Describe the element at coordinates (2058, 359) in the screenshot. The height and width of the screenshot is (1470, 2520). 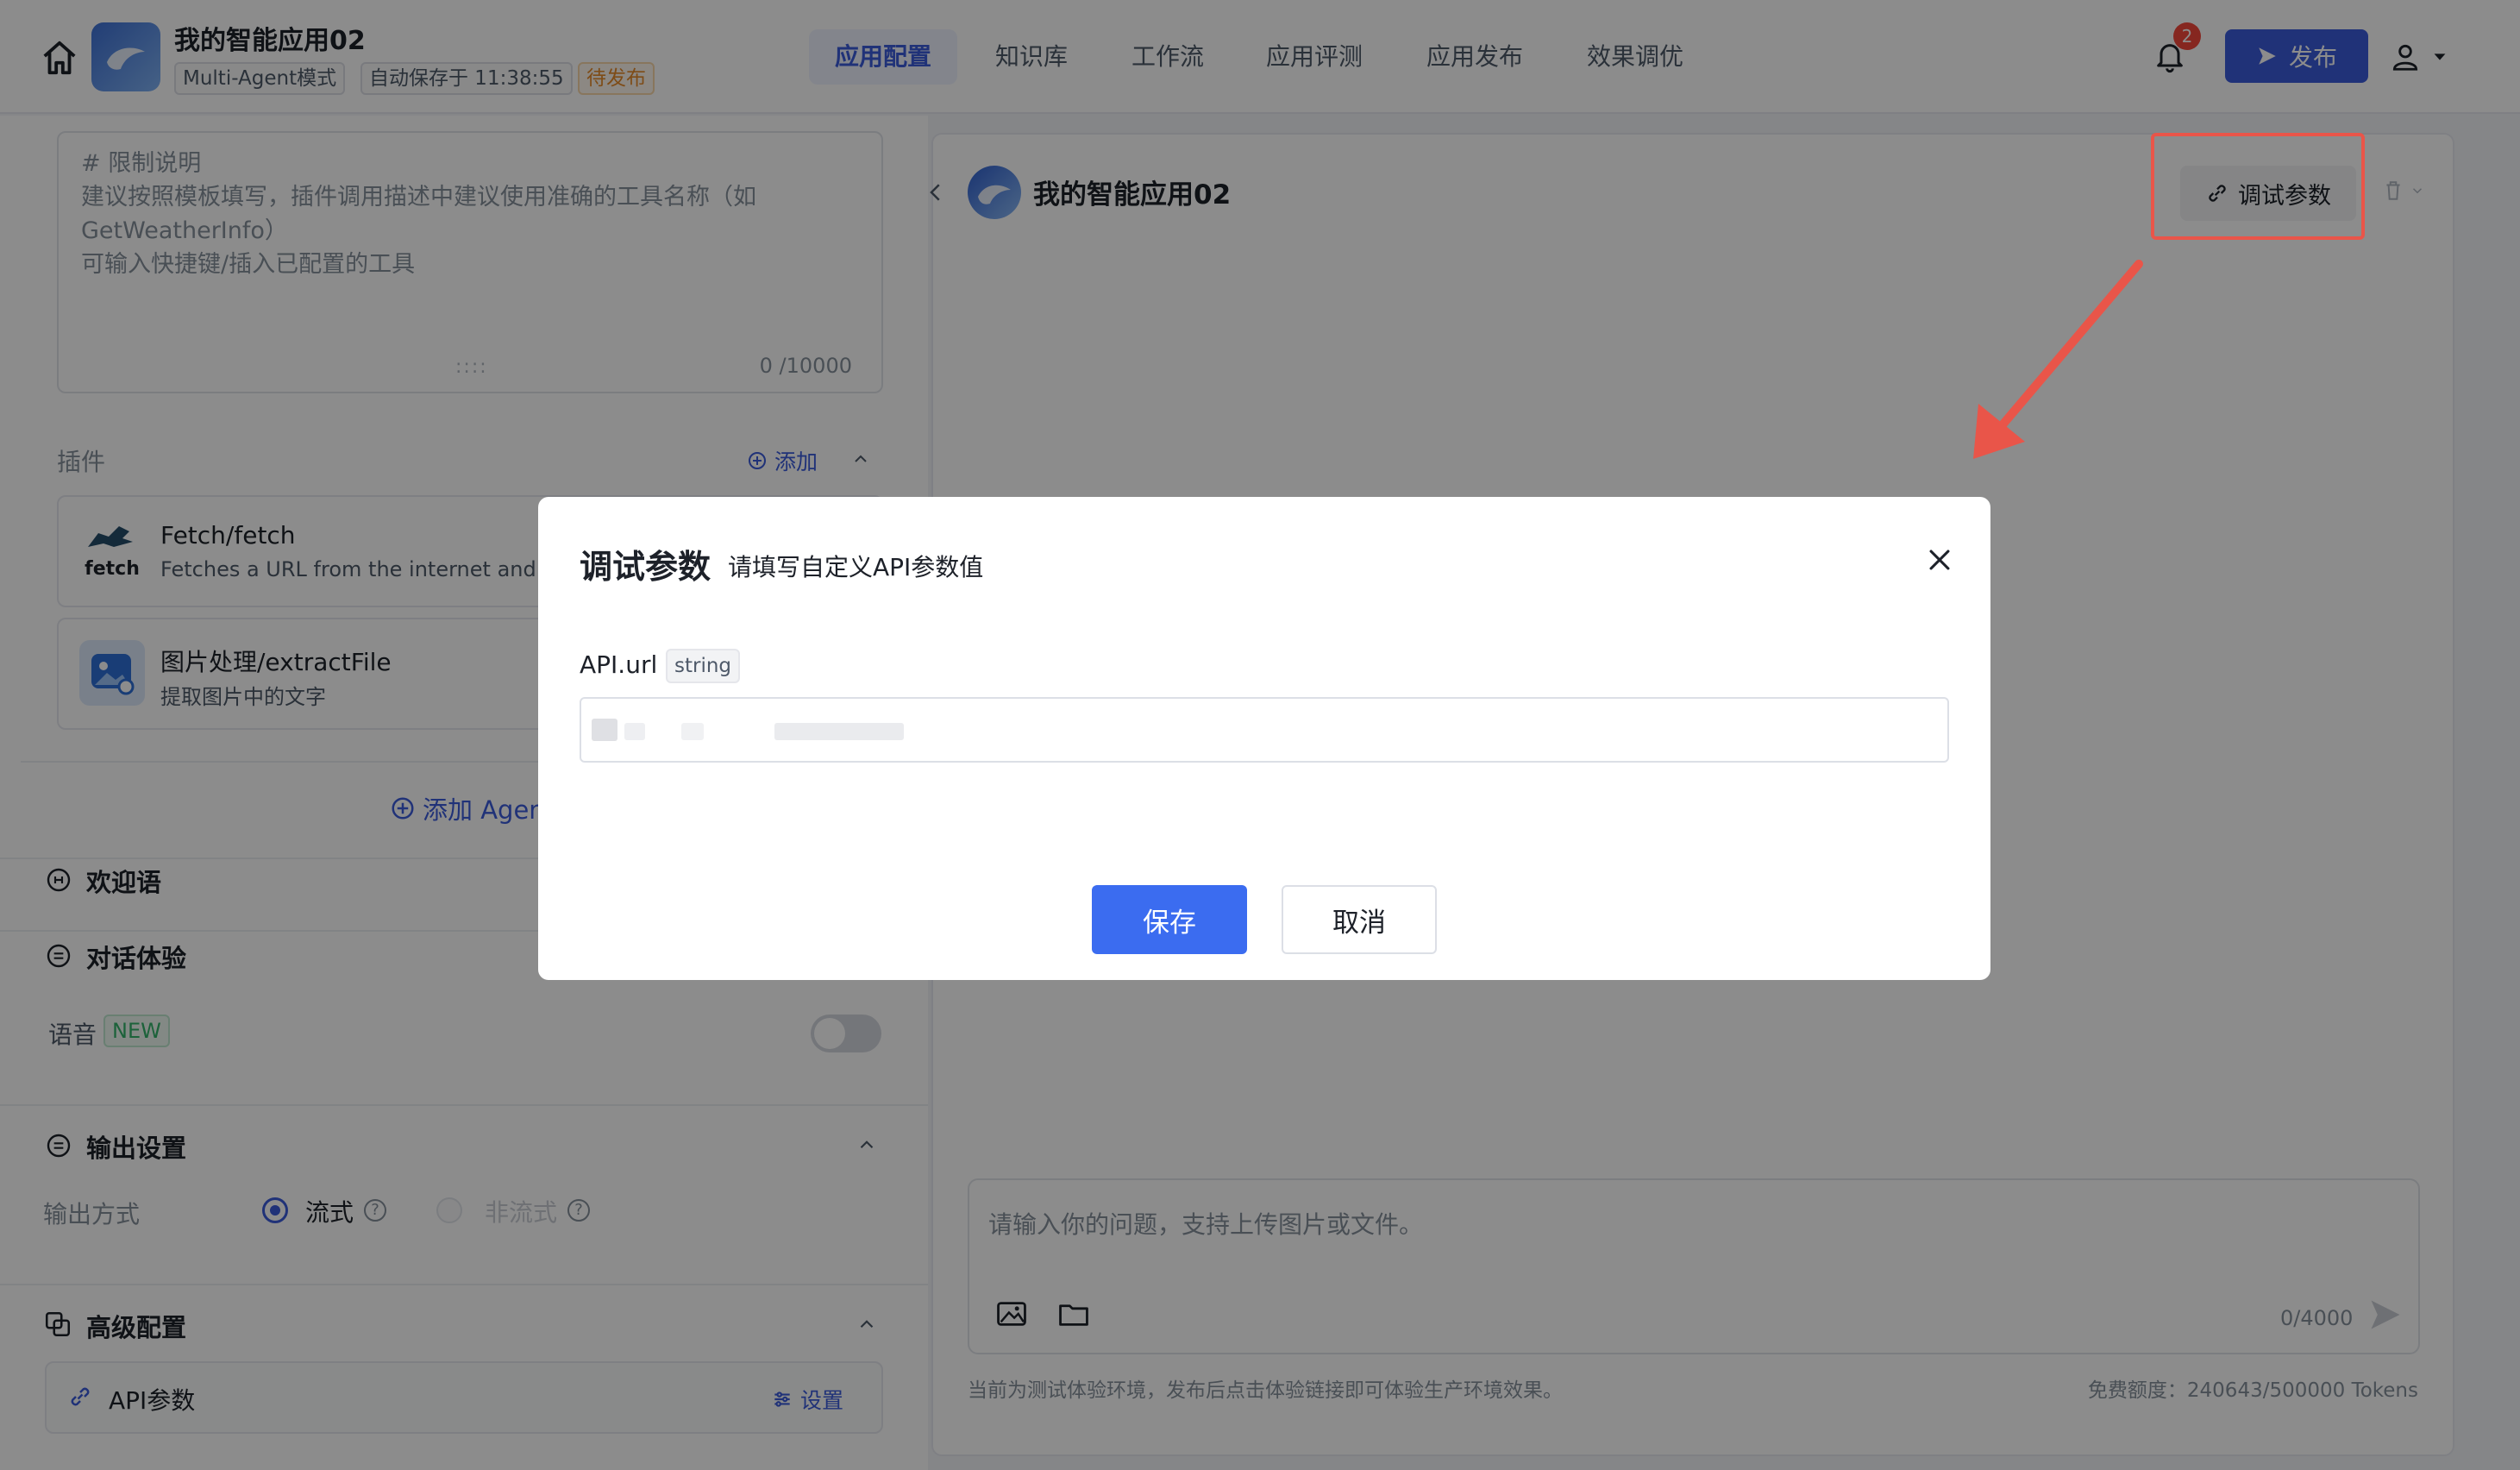
I see `annotation-arrow-icon` at that location.